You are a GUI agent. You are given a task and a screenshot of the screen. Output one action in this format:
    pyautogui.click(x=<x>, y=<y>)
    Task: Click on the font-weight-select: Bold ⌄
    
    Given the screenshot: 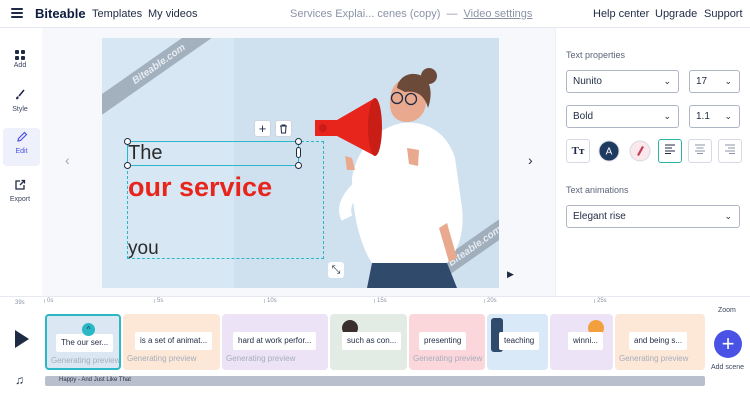 What is the action you would take?
    pyautogui.click(x=622, y=116)
    